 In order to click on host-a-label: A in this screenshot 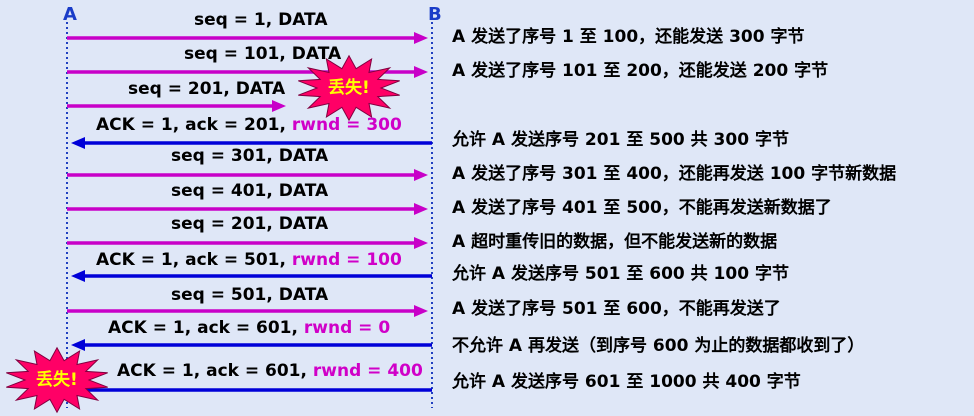, I will do `click(70, 14)`.